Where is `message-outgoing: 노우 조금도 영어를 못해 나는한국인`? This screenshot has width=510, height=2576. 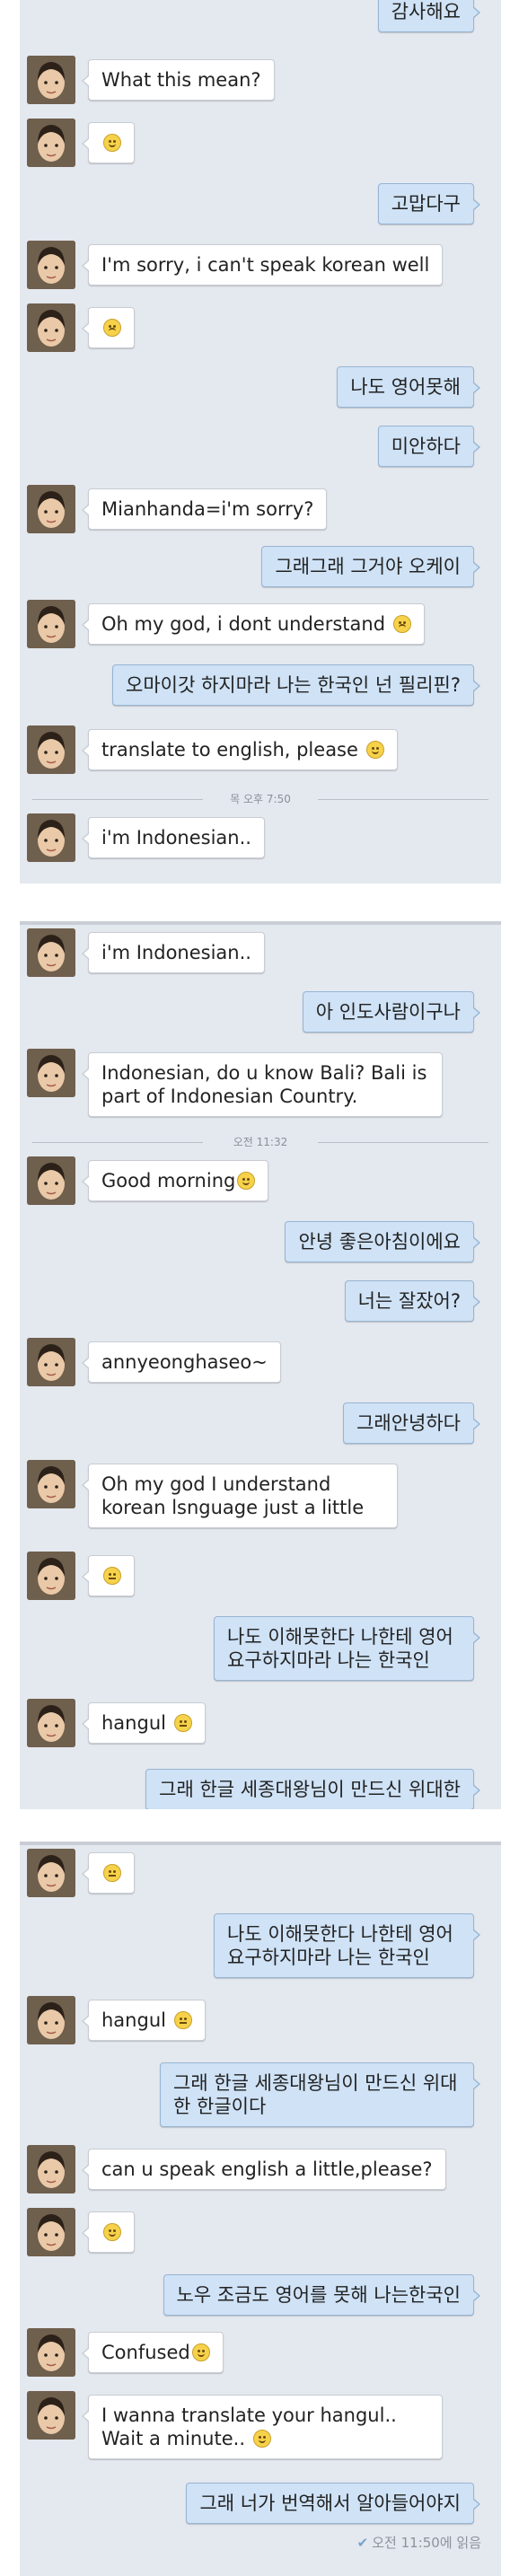
message-outgoing: 노우 조금도 영어를 못해 나는한국인 is located at coordinates (260, 2294).